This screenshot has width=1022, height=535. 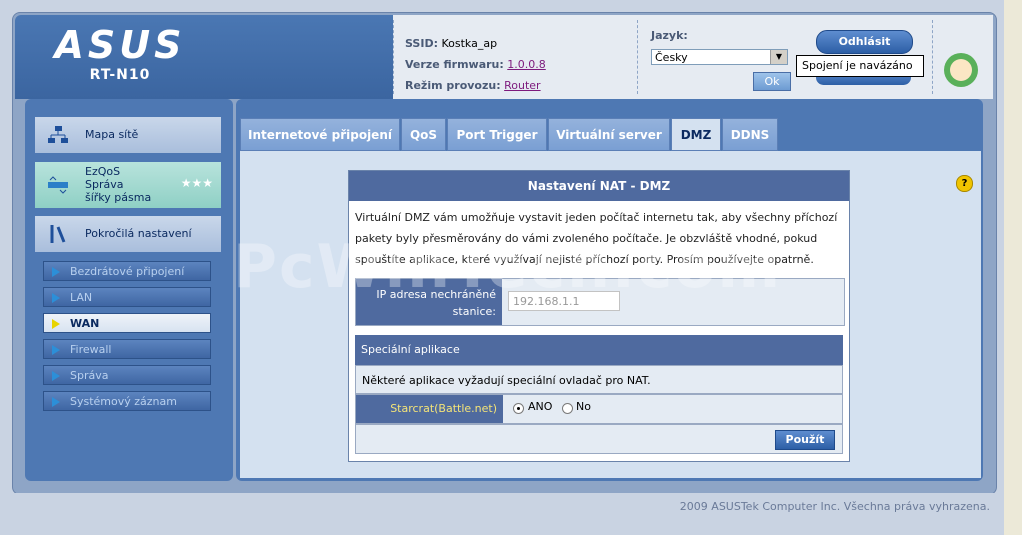 What do you see at coordinates (719, 47) in the screenshot?
I see `language-picker: Jazyk: Česky ▼` at bounding box center [719, 47].